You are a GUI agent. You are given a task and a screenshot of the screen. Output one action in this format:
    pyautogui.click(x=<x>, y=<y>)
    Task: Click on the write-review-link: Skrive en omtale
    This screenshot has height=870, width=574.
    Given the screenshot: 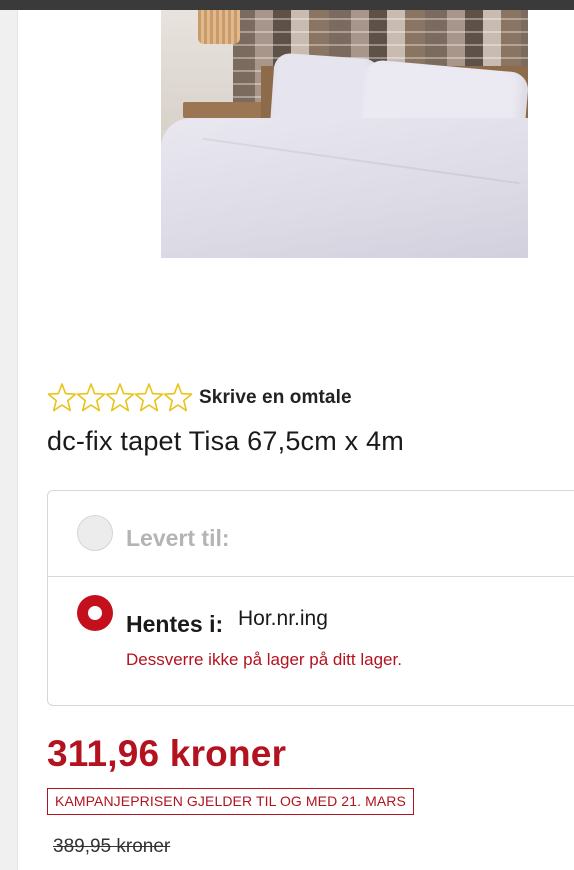 What is the action you would take?
    pyautogui.click(x=275, y=398)
    